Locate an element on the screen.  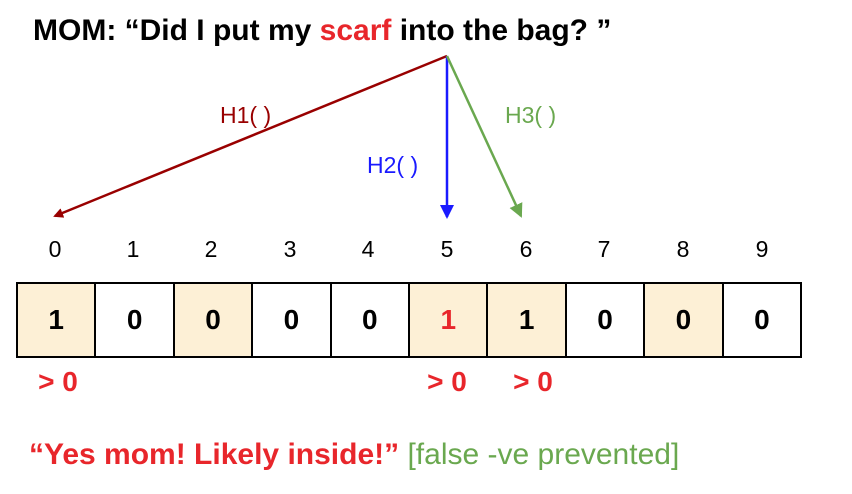
index-label: 4 is located at coordinates (368, 249).